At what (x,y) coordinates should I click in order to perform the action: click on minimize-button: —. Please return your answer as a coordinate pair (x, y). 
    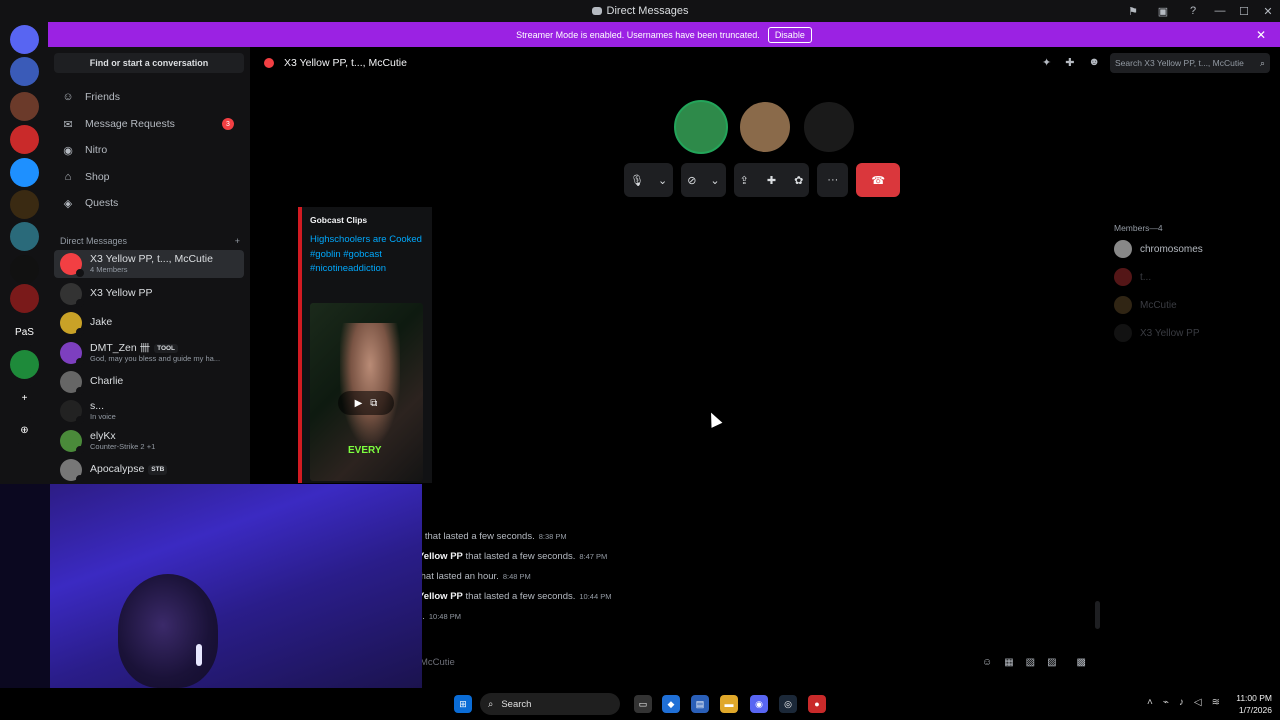
    Looking at the image, I should click on (1220, 11).